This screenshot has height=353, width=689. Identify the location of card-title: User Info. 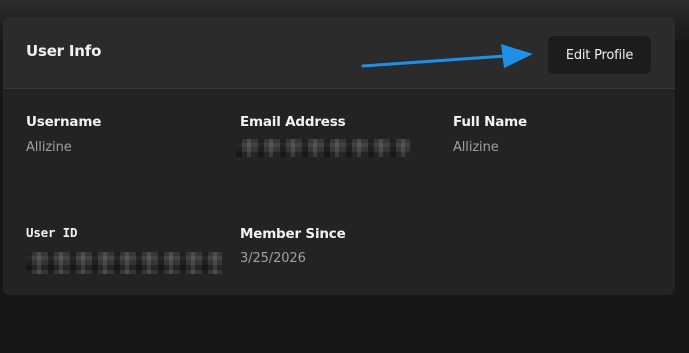
(64, 51).